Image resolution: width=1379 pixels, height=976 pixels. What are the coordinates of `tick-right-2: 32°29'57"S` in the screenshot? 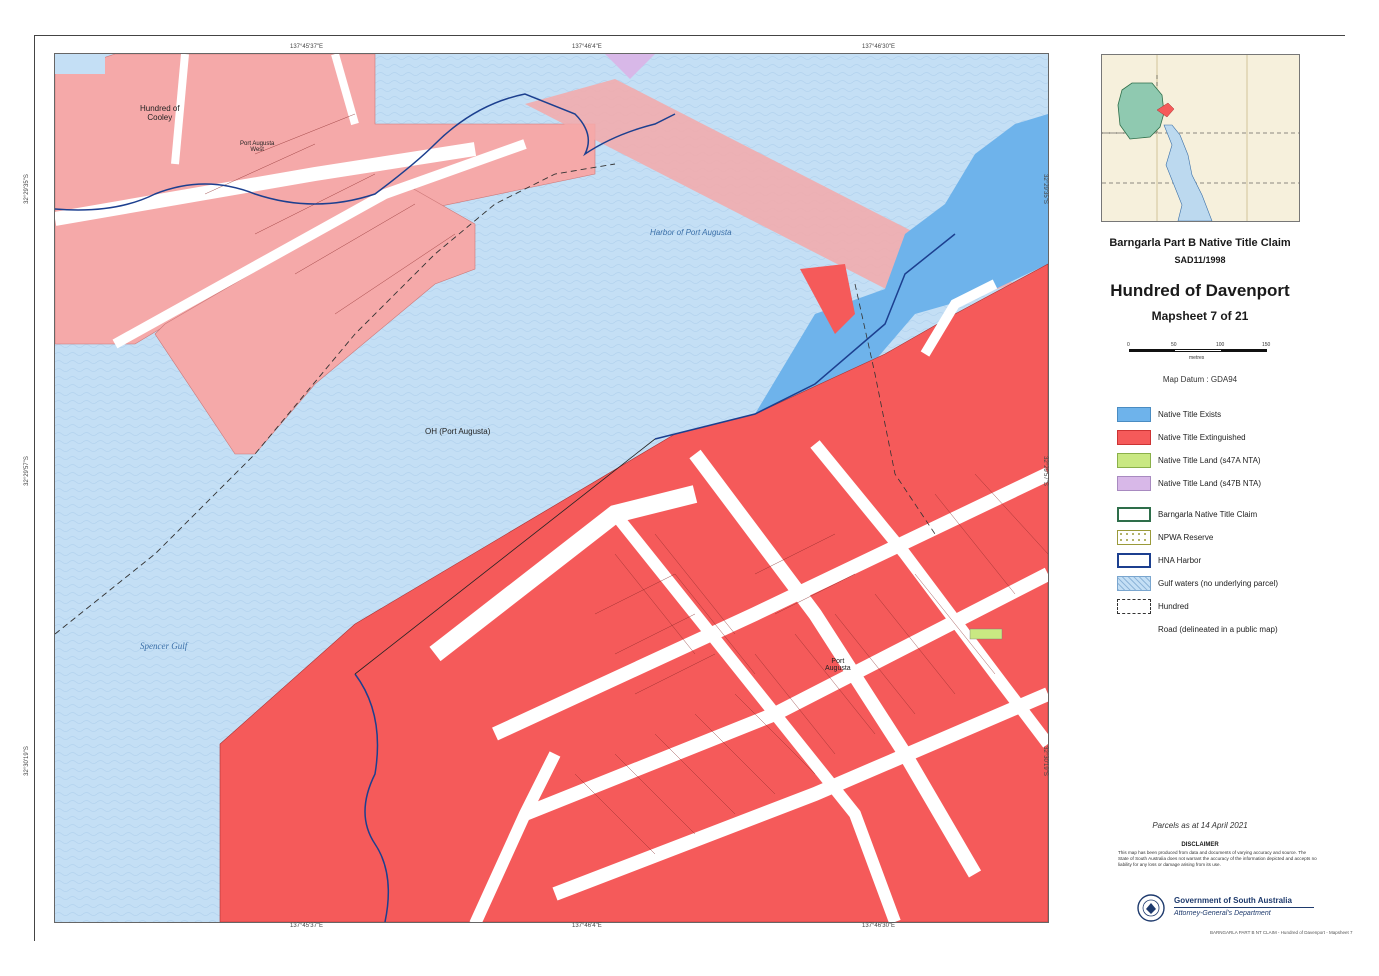 It's located at (1044, 471).